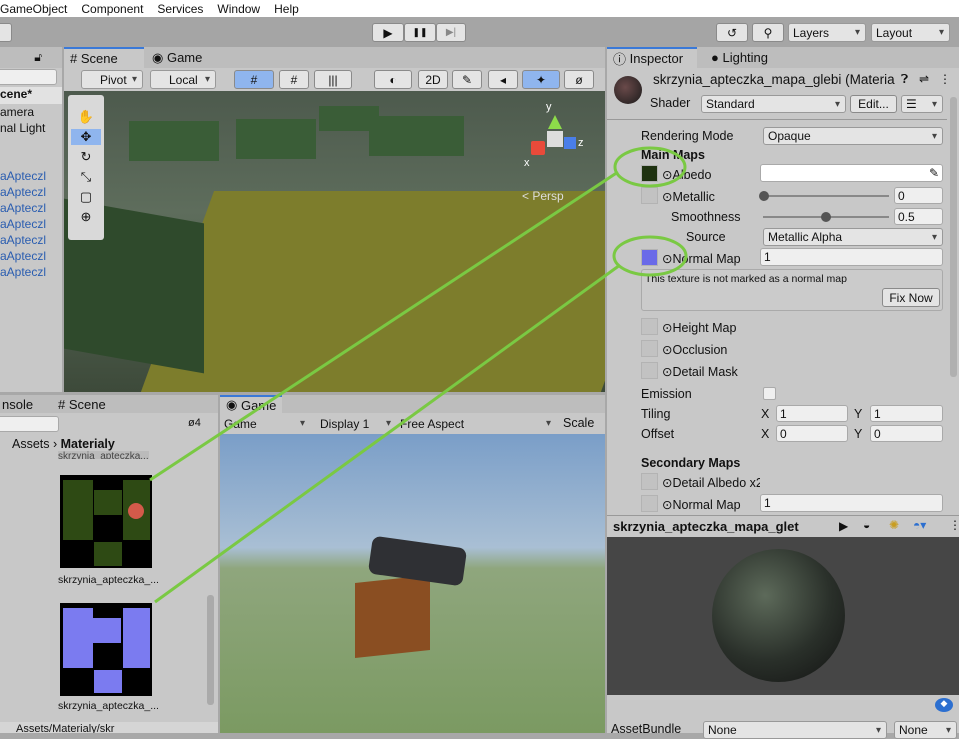 This screenshot has height=739, width=959. What do you see at coordinates (650, 256) in the screenshot?
I see `annotation-circle-normal` at bounding box center [650, 256].